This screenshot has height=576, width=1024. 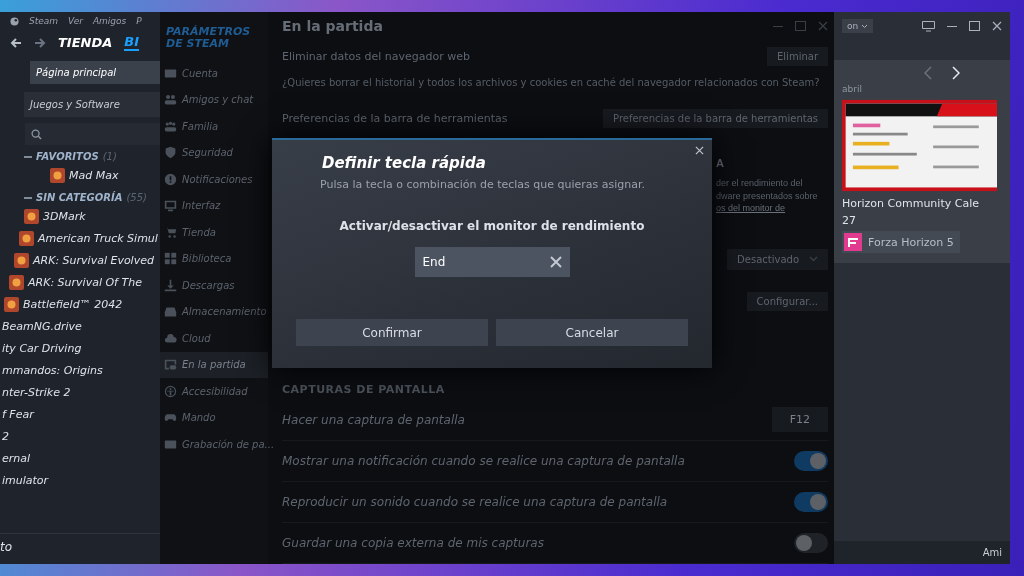 I want to click on nav-label: Notificaciones, so click(x=217, y=179).